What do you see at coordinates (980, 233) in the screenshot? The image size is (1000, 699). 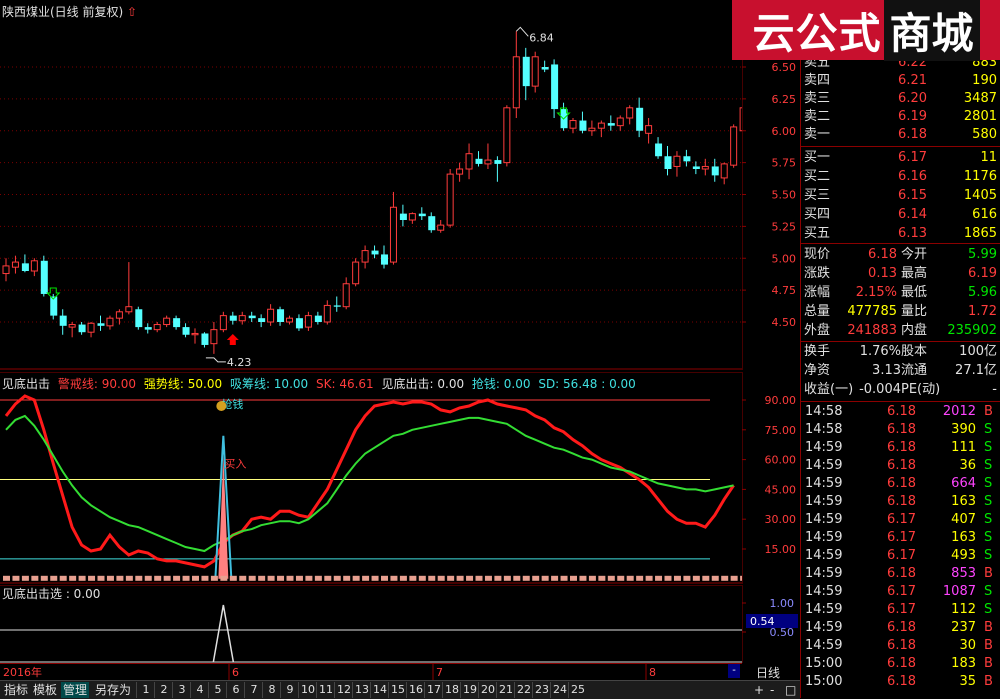 I see `bid-volume: 1865` at bounding box center [980, 233].